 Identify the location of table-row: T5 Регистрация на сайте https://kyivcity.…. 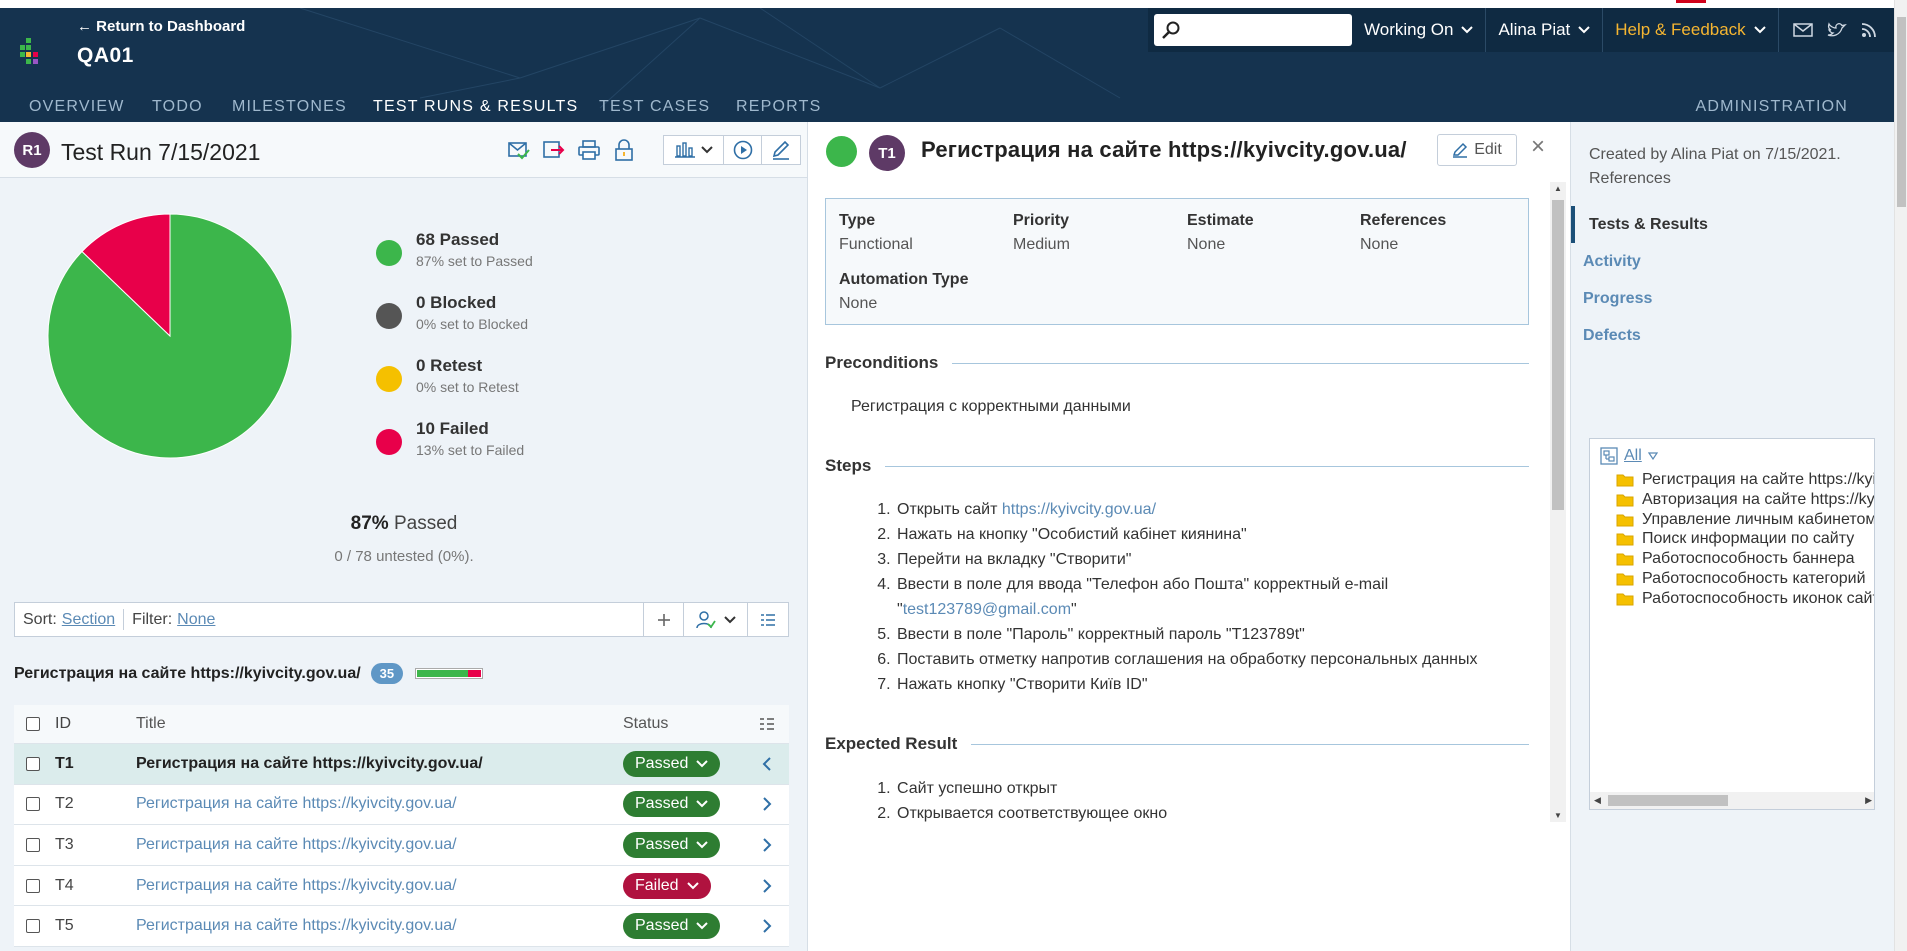
(401, 926).